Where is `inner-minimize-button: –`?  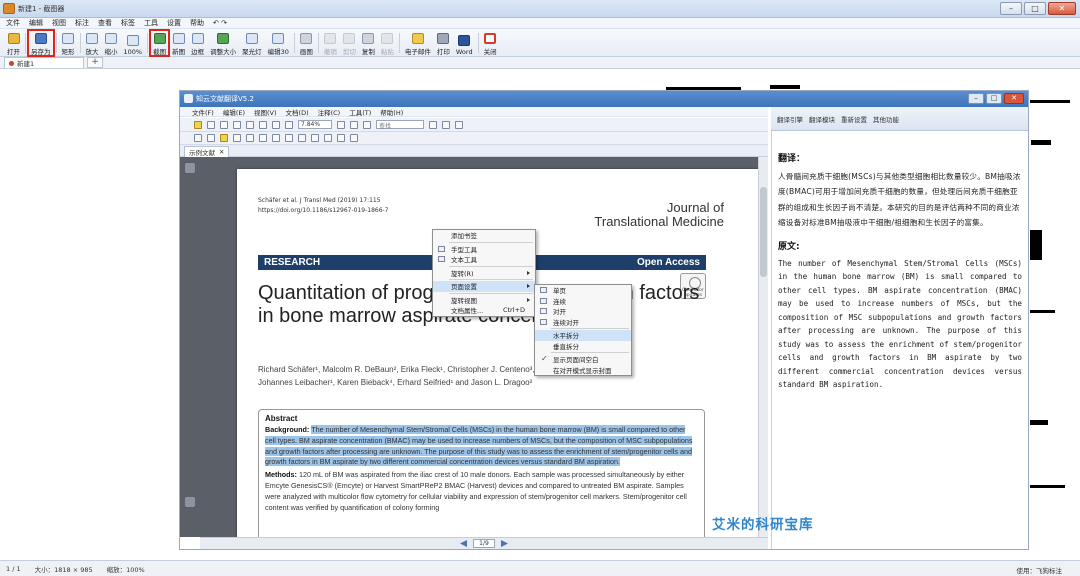
inner-minimize-button: – is located at coordinates (976, 98).